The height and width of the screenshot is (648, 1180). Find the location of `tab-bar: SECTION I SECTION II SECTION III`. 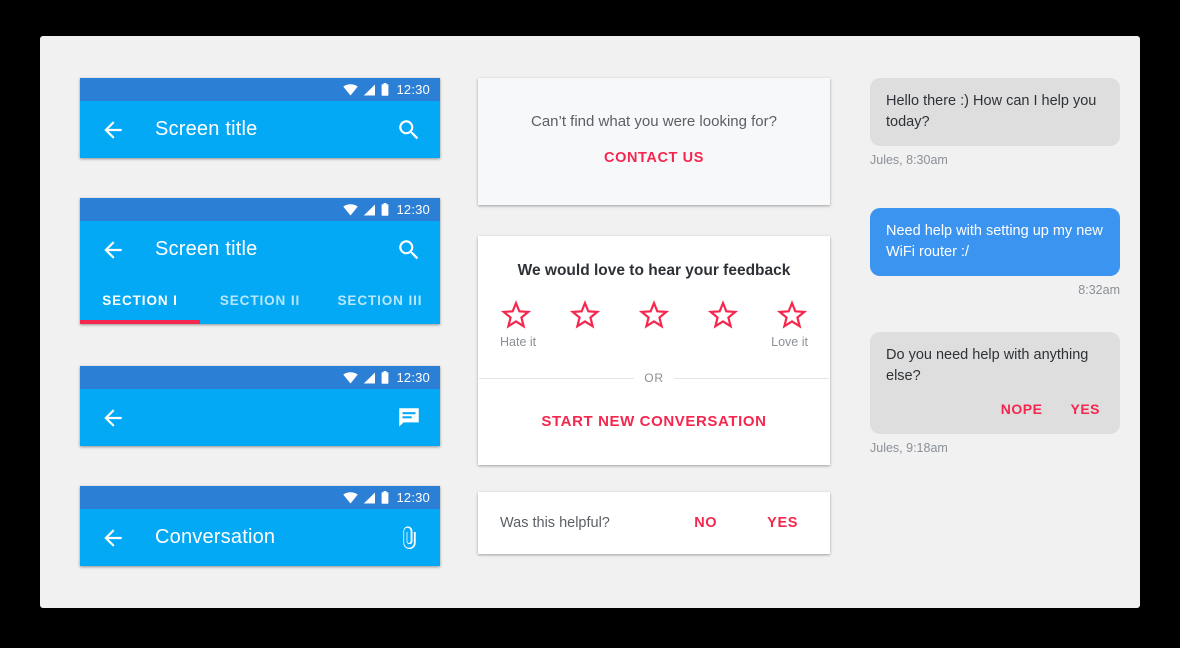

tab-bar: SECTION I SECTION II SECTION III is located at coordinates (260, 301).